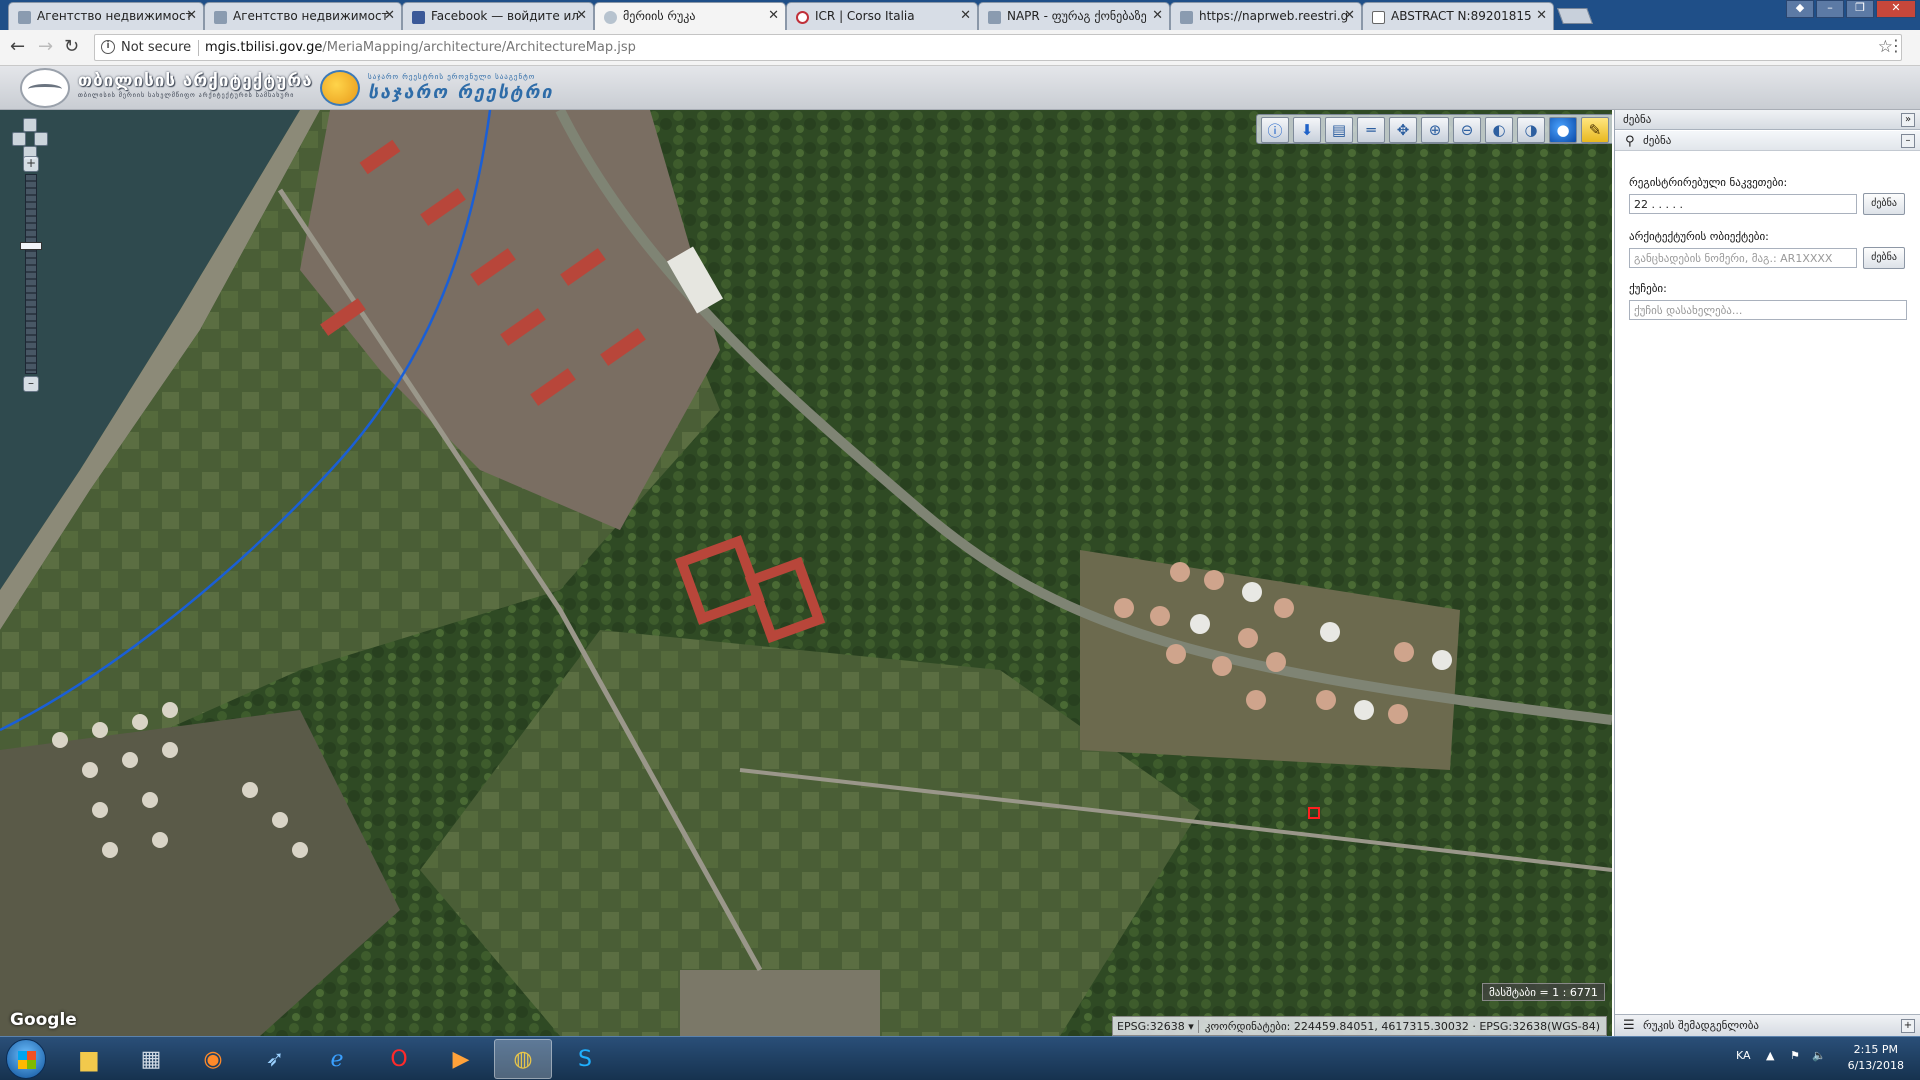 The height and width of the screenshot is (1080, 1920). What do you see at coordinates (1307, 130) in the screenshot?
I see `identify-icon: ⬇` at bounding box center [1307, 130].